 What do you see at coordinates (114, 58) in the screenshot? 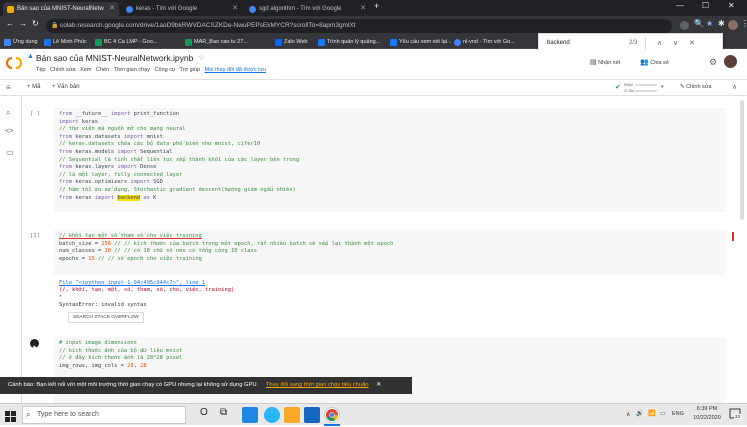
I see `notebook-title: Bản sao của MNIST-NeuralNetwork.ipynb` at bounding box center [114, 58].